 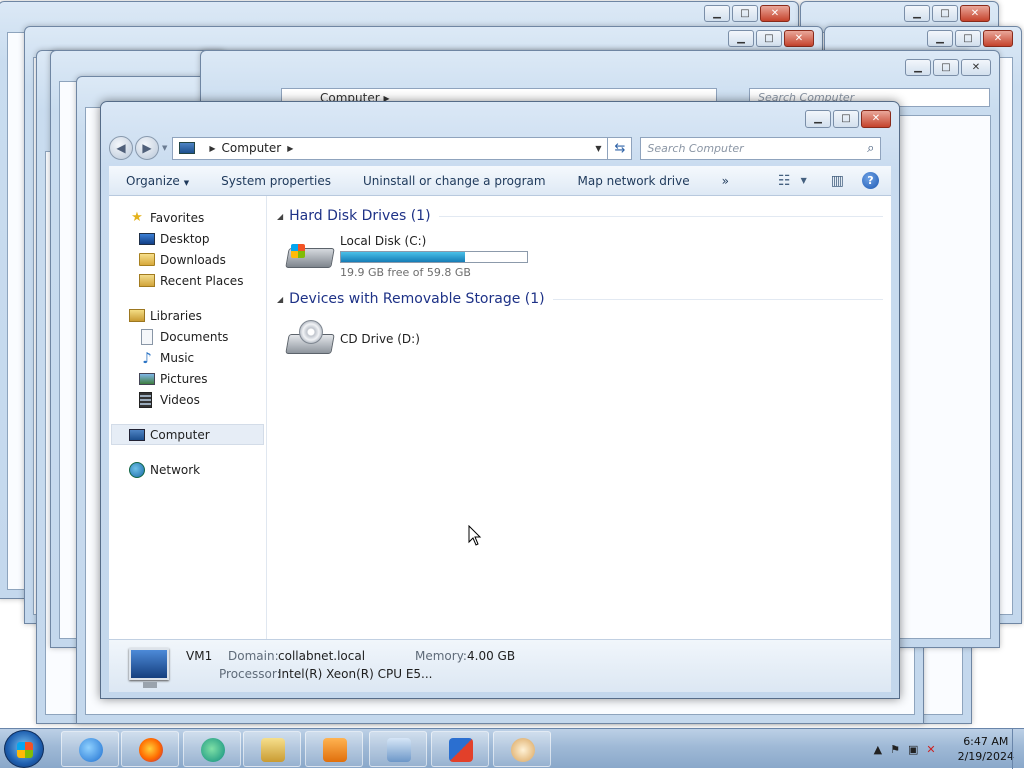 I want to click on processor-label: Processor:, so click(x=250, y=674).